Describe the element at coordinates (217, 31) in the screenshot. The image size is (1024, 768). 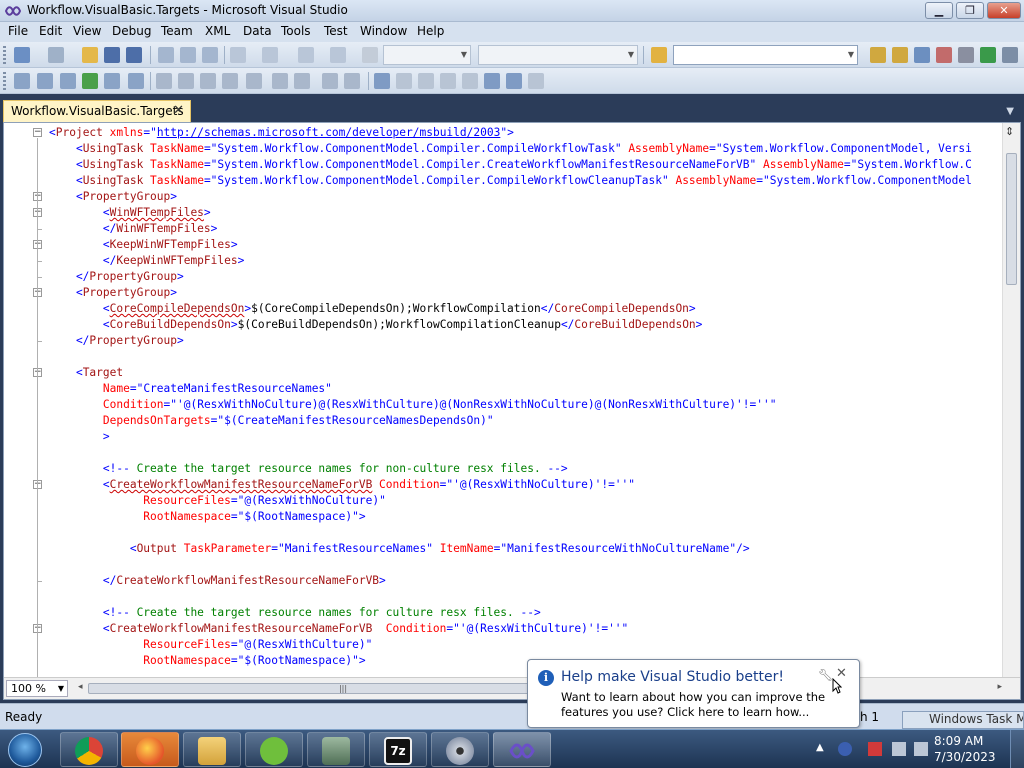
I see `menu-xml: XML` at that location.